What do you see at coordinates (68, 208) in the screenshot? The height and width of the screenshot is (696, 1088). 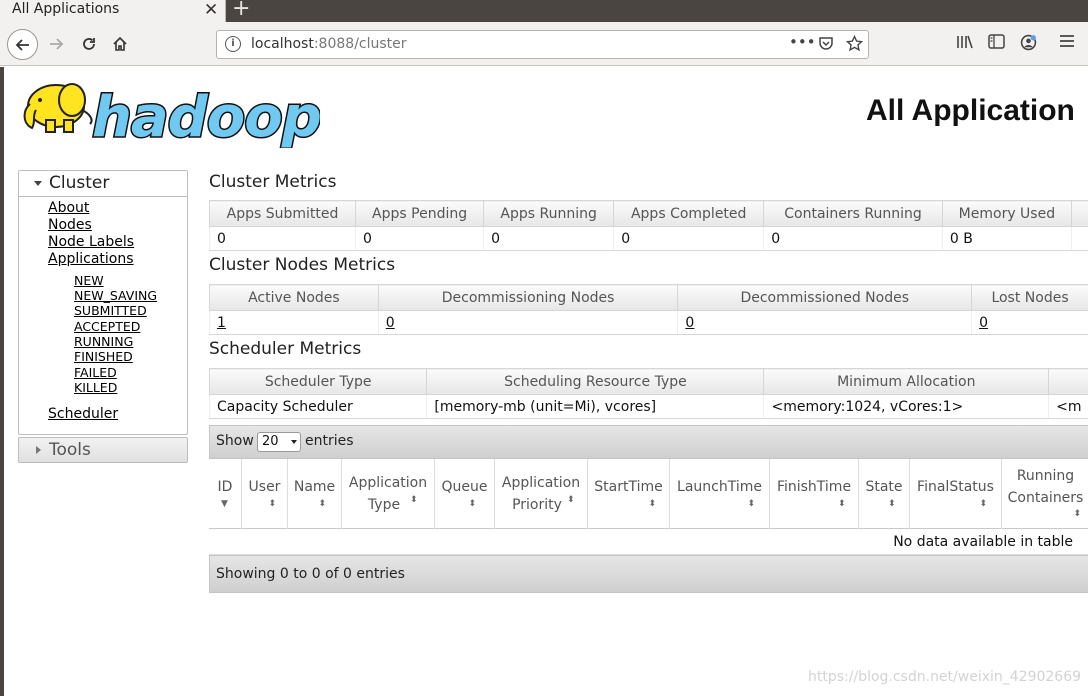 I see `about-link: About` at bounding box center [68, 208].